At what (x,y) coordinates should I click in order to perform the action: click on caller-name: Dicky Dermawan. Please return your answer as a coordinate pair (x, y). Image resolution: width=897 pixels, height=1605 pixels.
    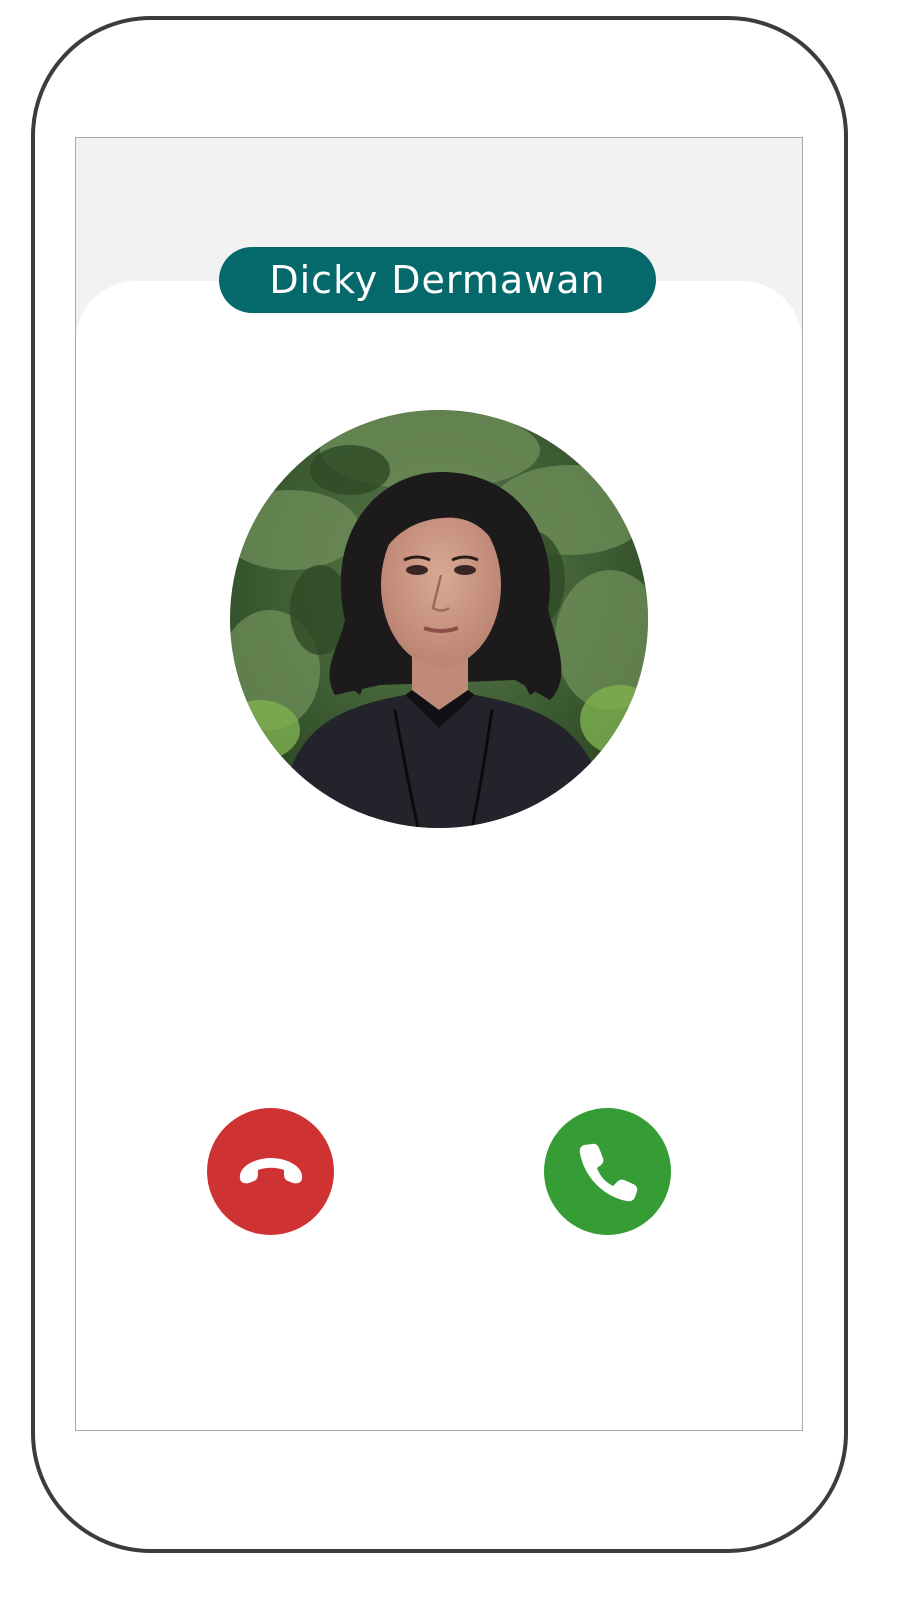
    Looking at the image, I should click on (437, 280).